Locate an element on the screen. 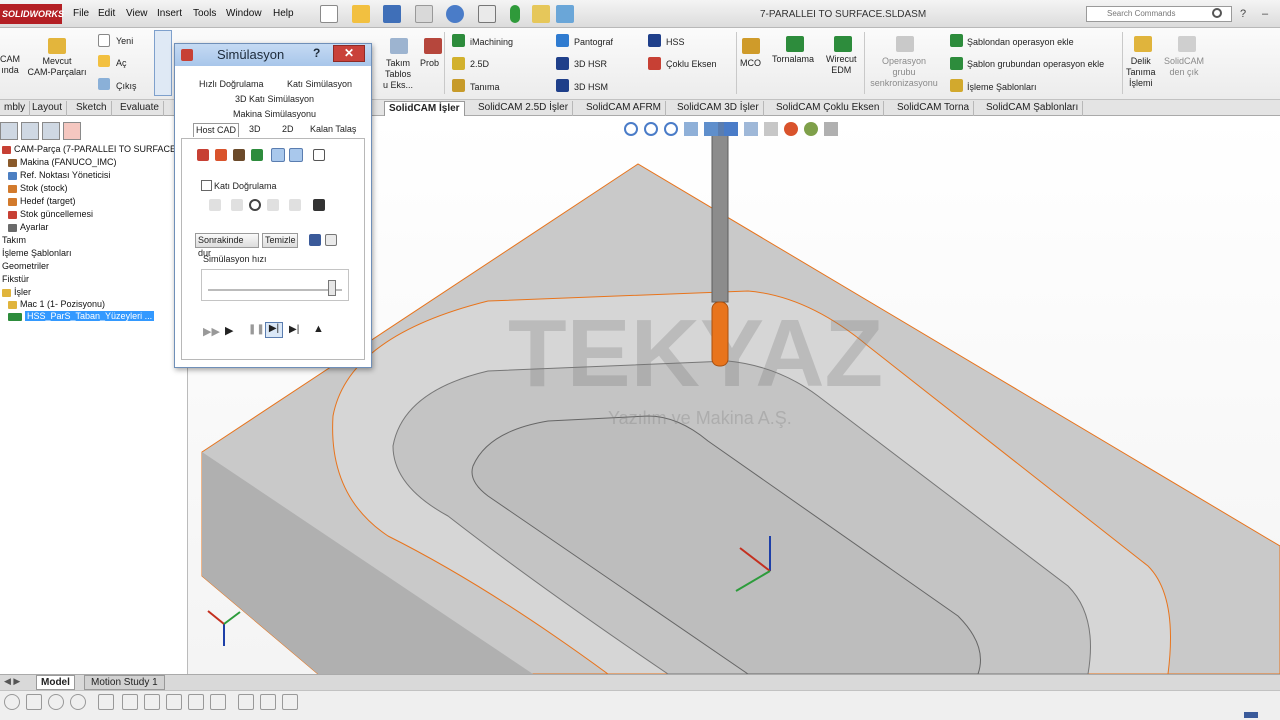 This screenshot has height=720, width=1280. minimize-icon: – is located at coordinates (1265, 14).